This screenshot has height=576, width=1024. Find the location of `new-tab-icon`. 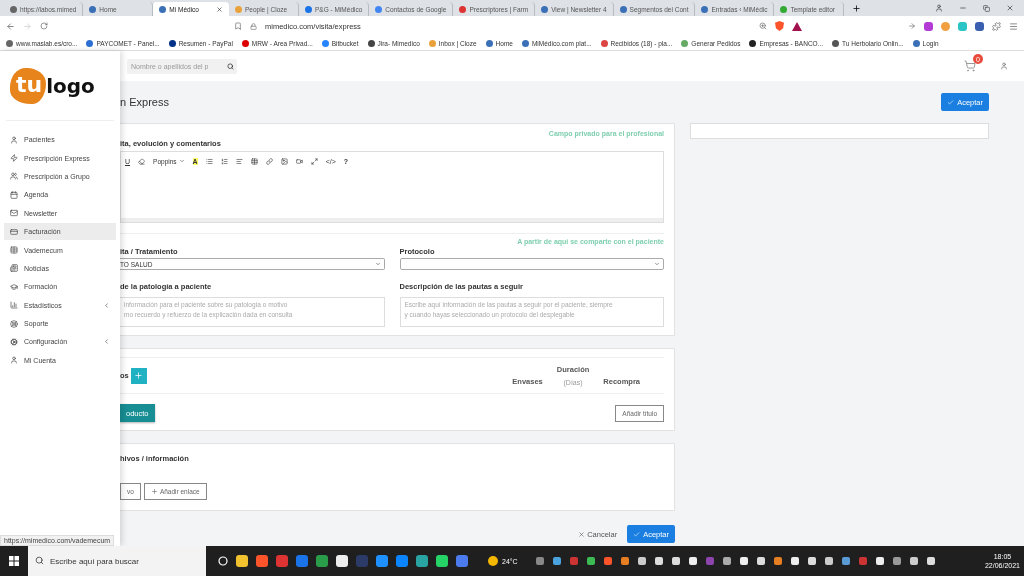

new-tab-icon is located at coordinates (857, 8).